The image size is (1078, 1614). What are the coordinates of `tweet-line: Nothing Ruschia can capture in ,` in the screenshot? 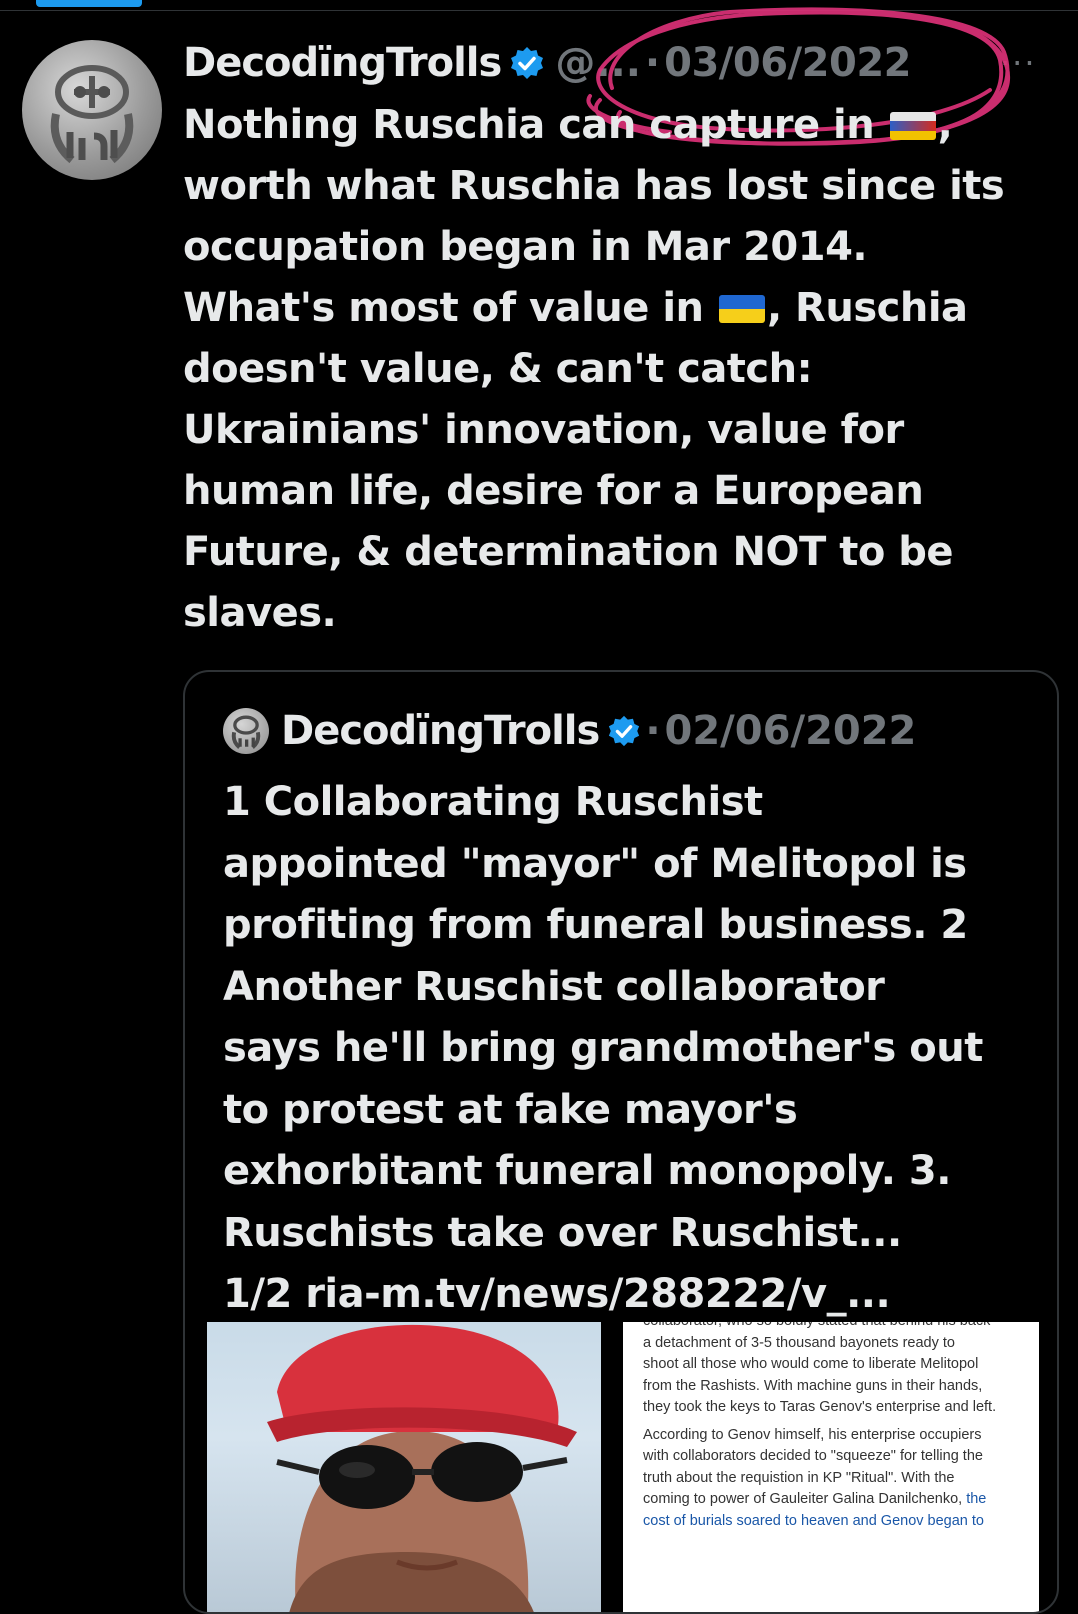 It's located at (568, 125).